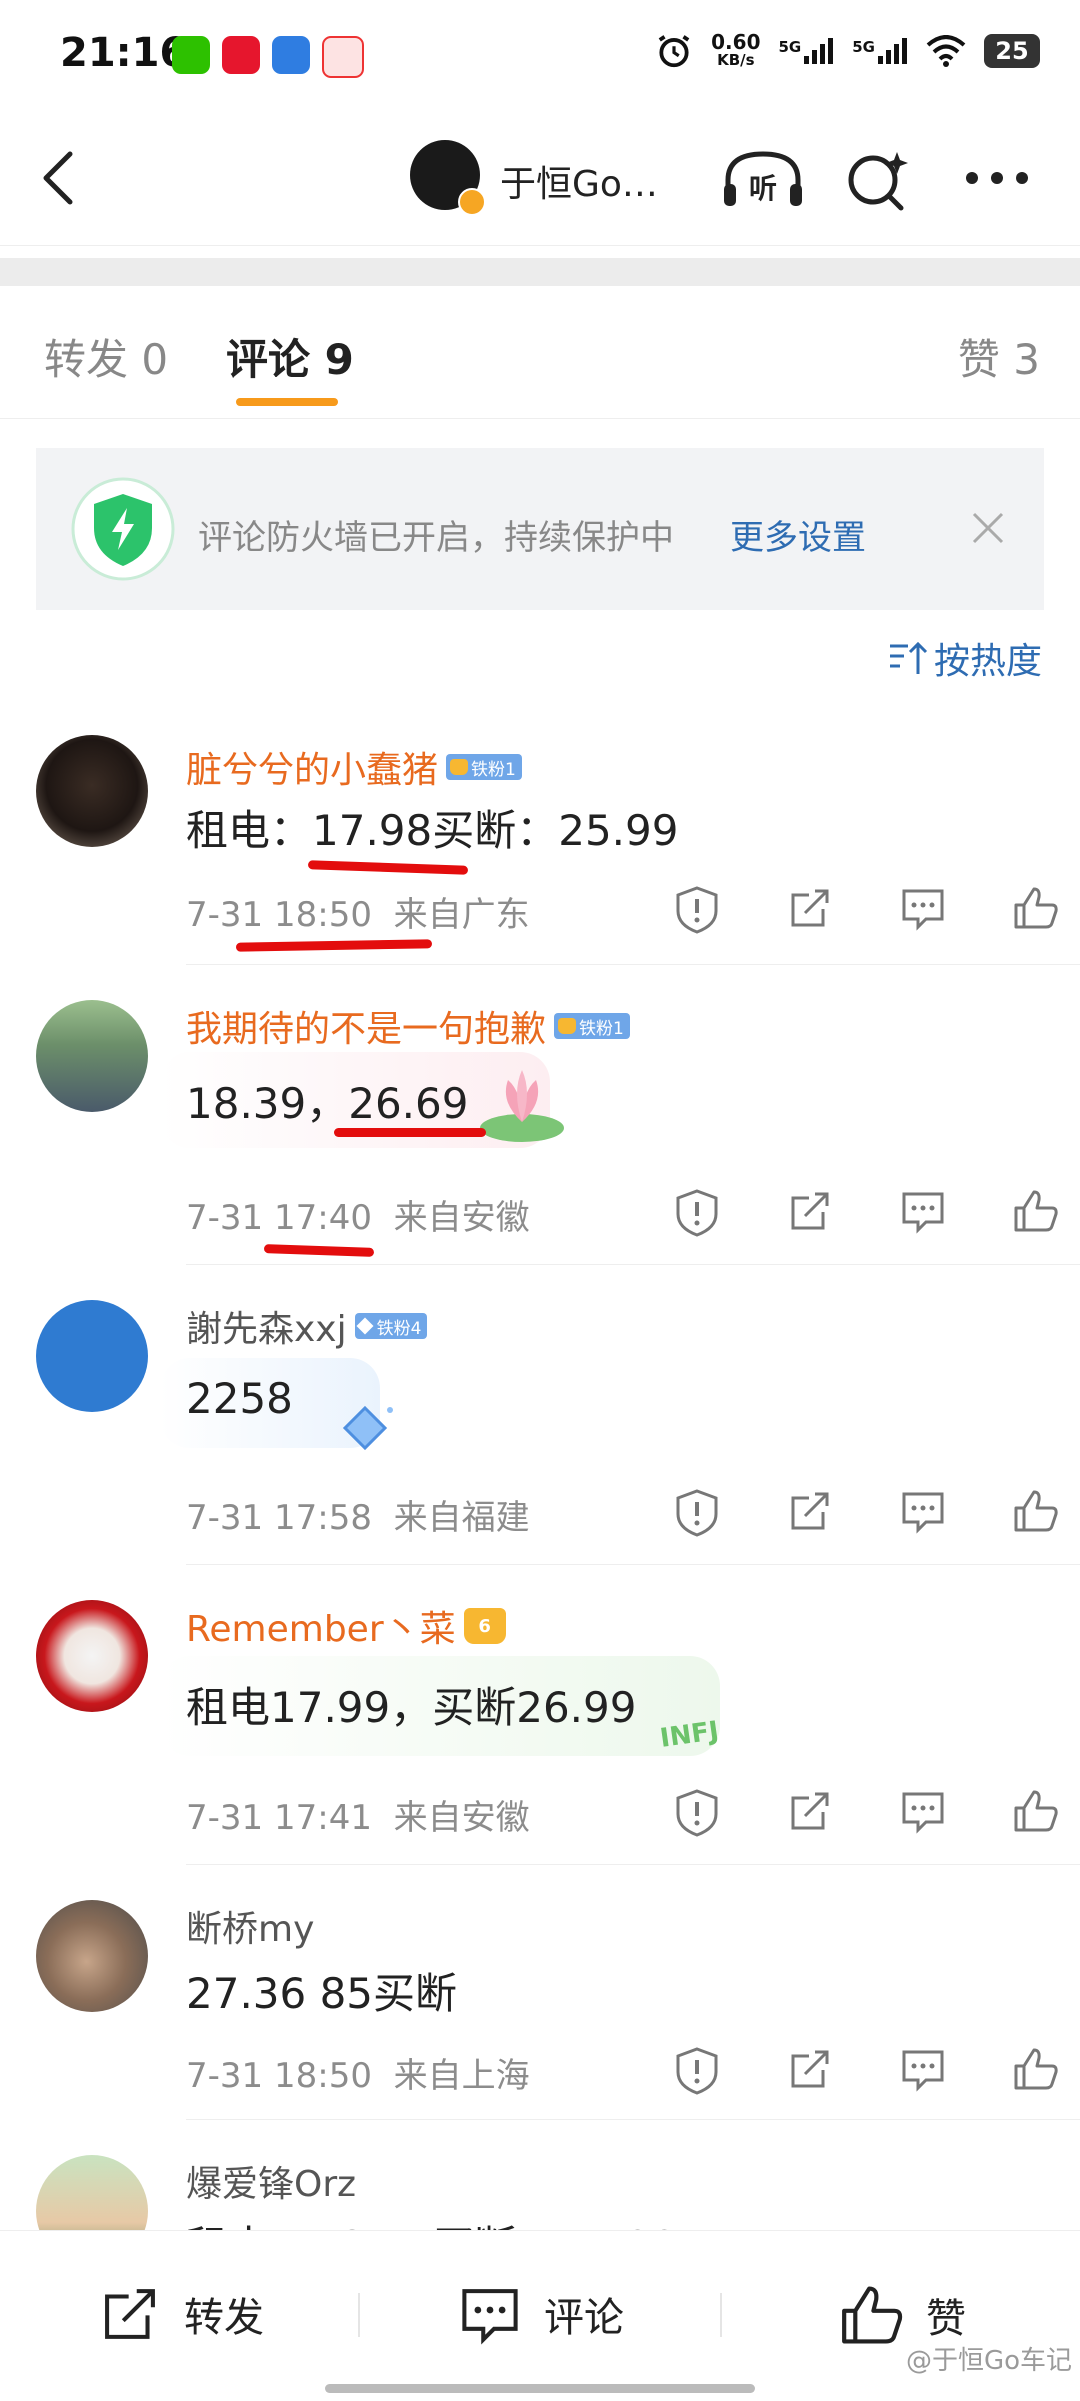 The image size is (1080, 2401). Describe the element at coordinates (123, 529) in the screenshot. I see `shield-icon` at that location.